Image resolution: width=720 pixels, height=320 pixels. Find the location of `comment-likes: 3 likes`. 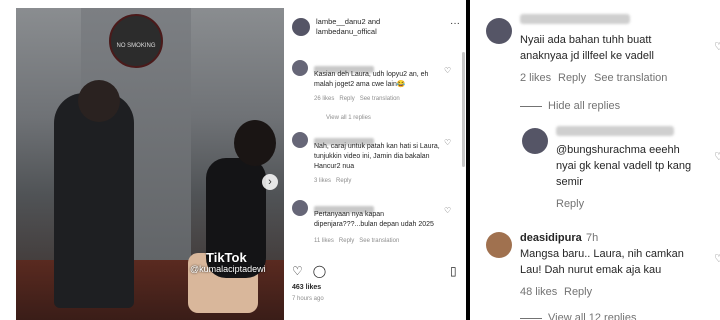

comment-likes: 3 likes is located at coordinates (323, 181).